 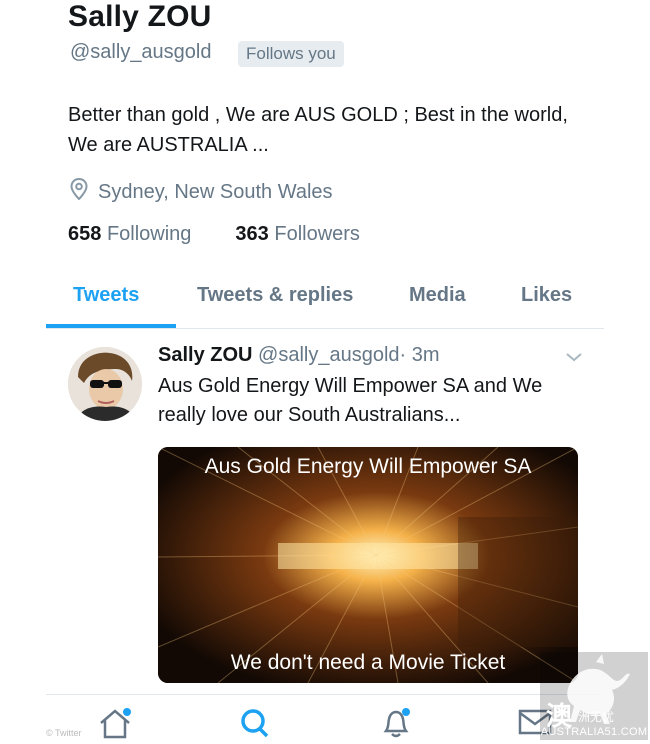 I want to click on tab-media: Media, so click(x=437, y=295).